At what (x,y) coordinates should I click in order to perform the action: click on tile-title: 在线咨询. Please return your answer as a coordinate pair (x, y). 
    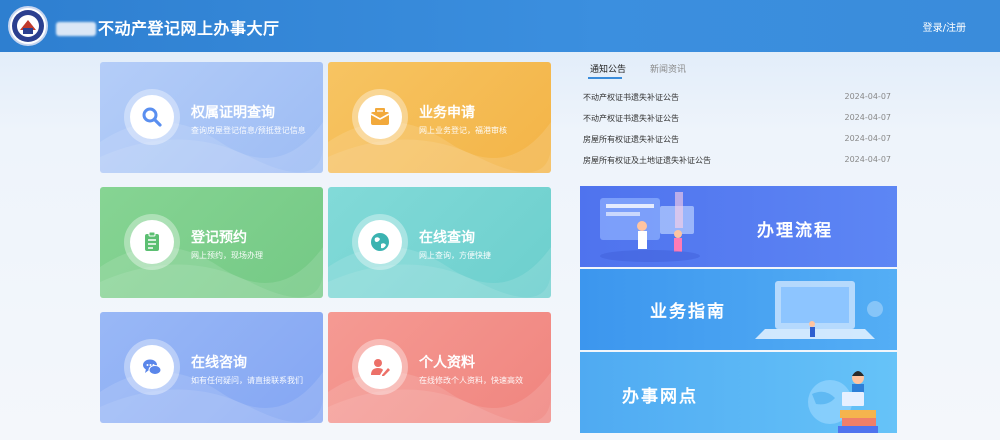
    Looking at the image, I should click on (219, 363).